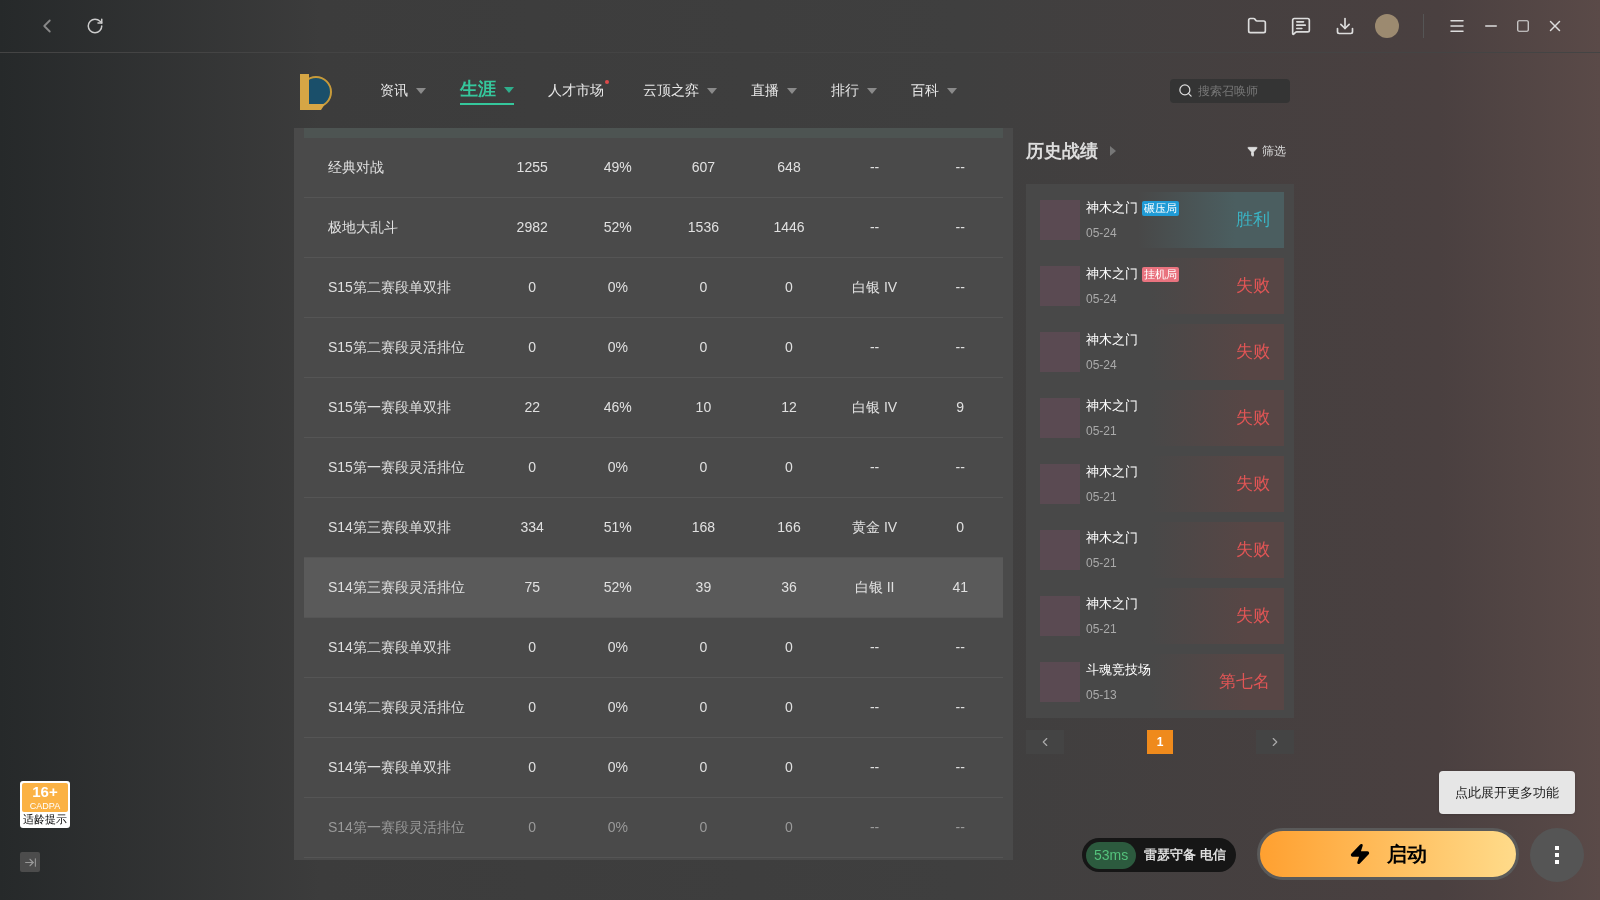 The image size is (1600, 900). I want to click on age-rating: 16+, so click(45, 792).